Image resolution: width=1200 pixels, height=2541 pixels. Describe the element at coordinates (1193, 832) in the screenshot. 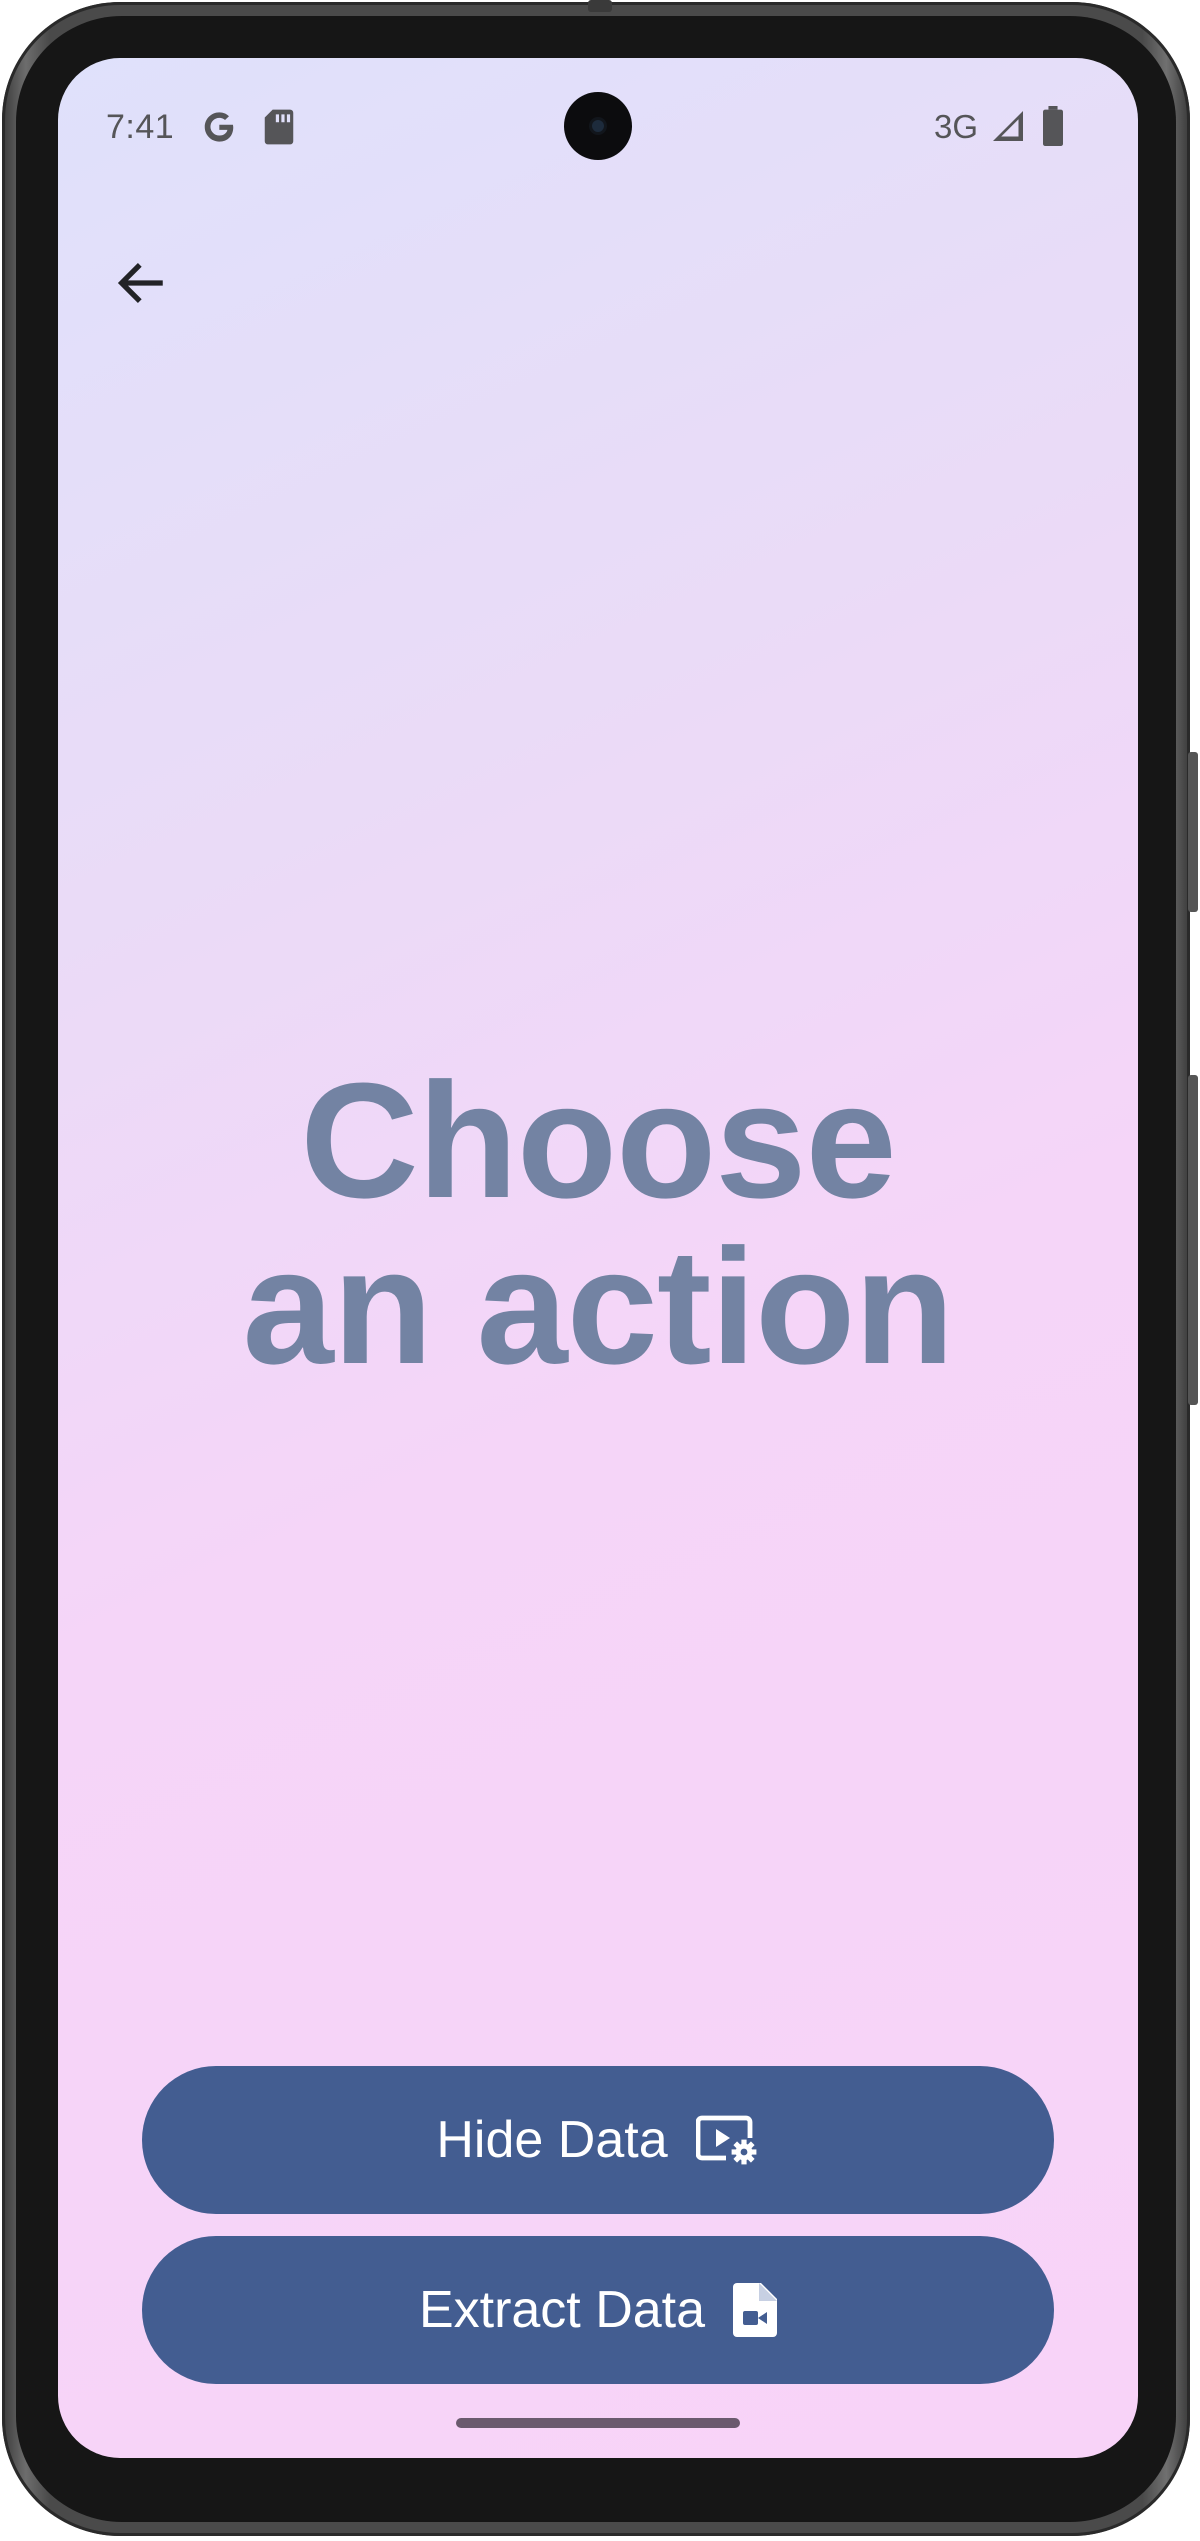

I see `power-button` at that location.